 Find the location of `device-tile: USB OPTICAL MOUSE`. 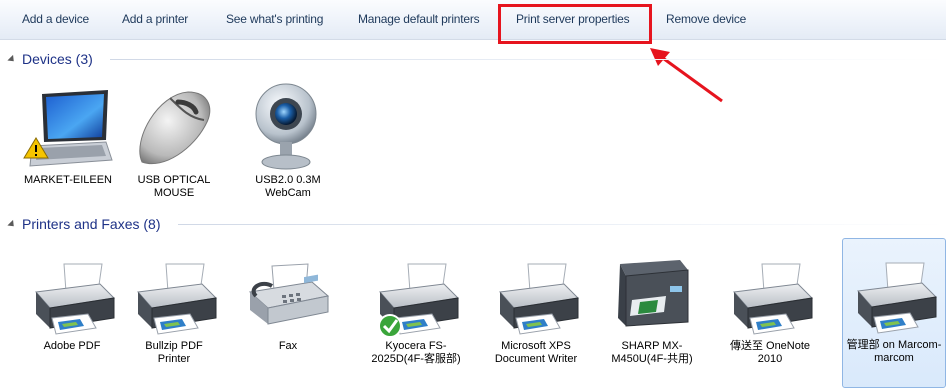

device-tile: USB OPTICAL MOUSE is located at coordinates (174, 142).